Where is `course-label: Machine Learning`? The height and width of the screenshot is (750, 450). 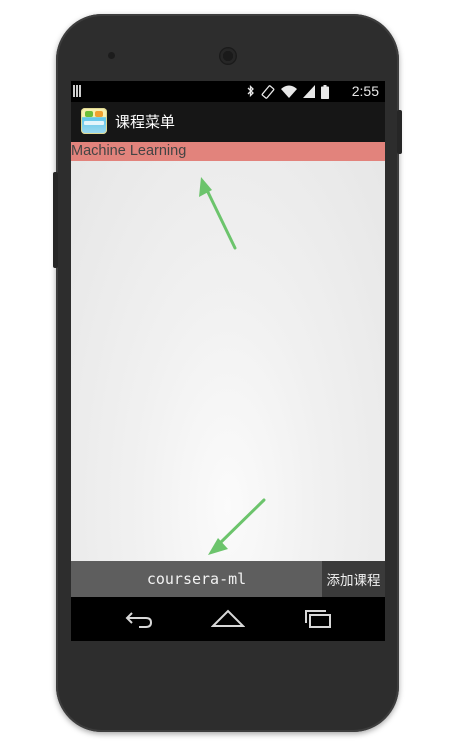
course-label: Machine Learning is located at coordinates (129, 151).